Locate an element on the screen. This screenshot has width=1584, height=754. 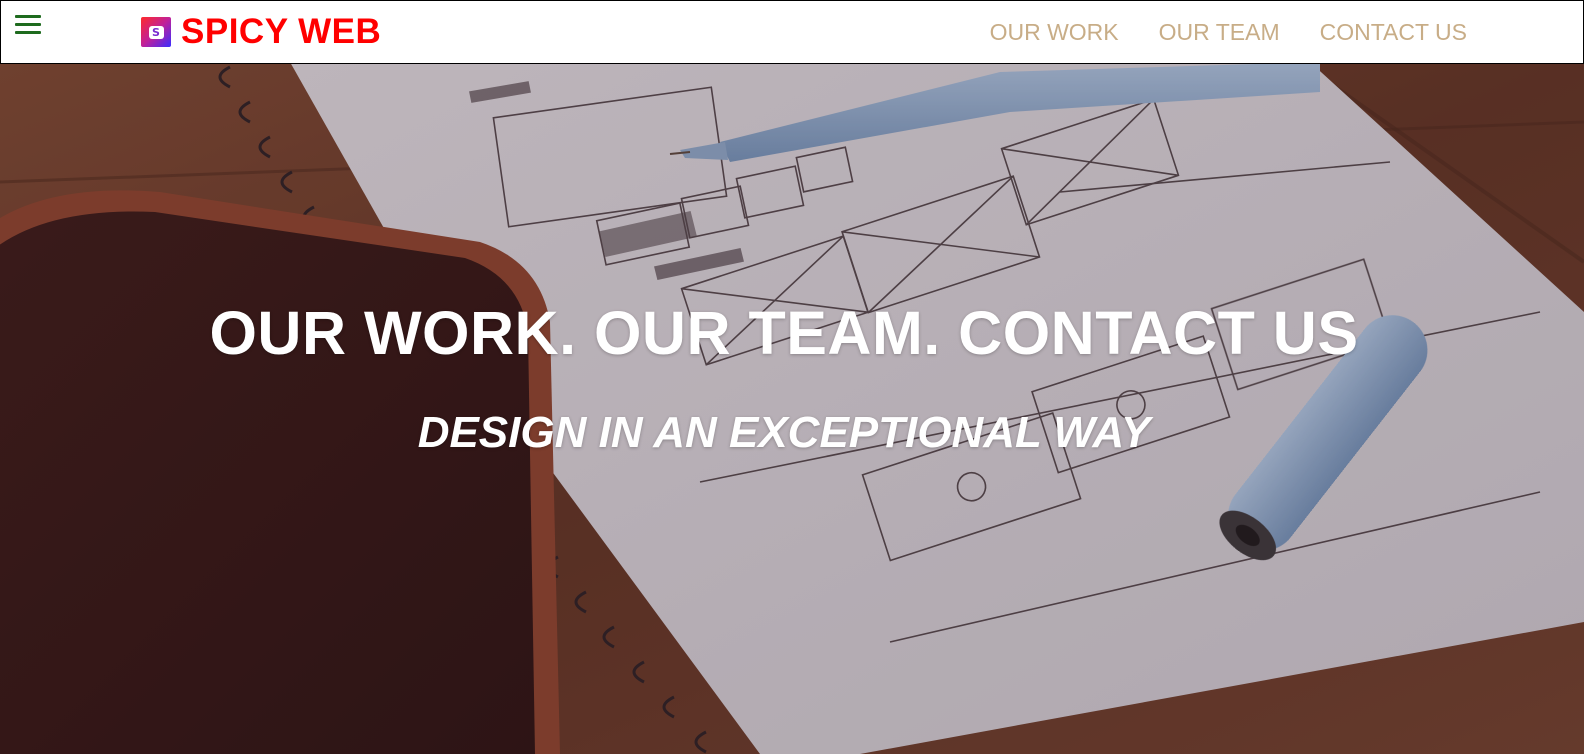
hero-title: OUR WORK. OUR TEAM. CONTACT US is located at coordinates (784, 333).